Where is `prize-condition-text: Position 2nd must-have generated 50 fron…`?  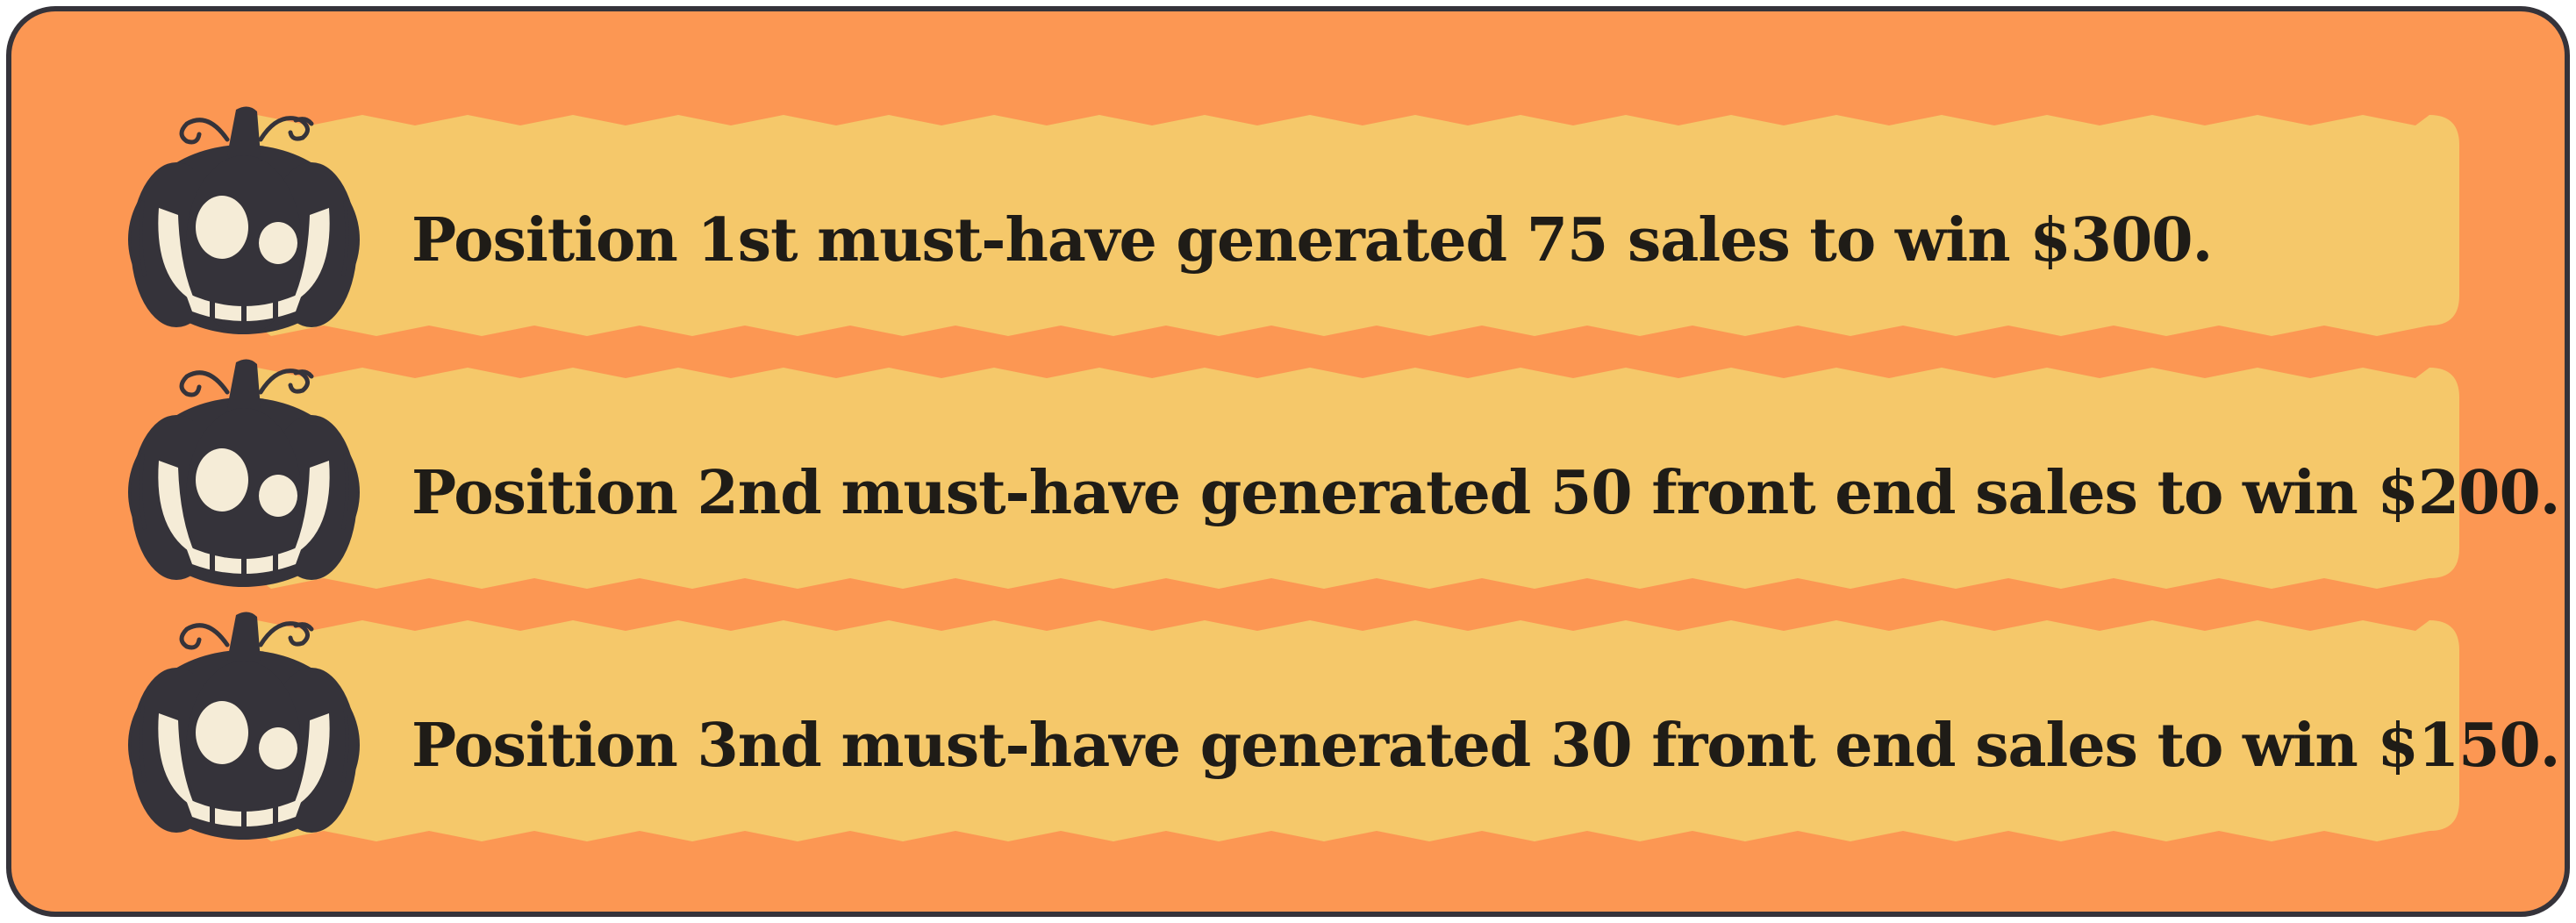
prize-condition-text: Position 2nd must-have generated 50 fron… is located at coordinates (1485, 493).